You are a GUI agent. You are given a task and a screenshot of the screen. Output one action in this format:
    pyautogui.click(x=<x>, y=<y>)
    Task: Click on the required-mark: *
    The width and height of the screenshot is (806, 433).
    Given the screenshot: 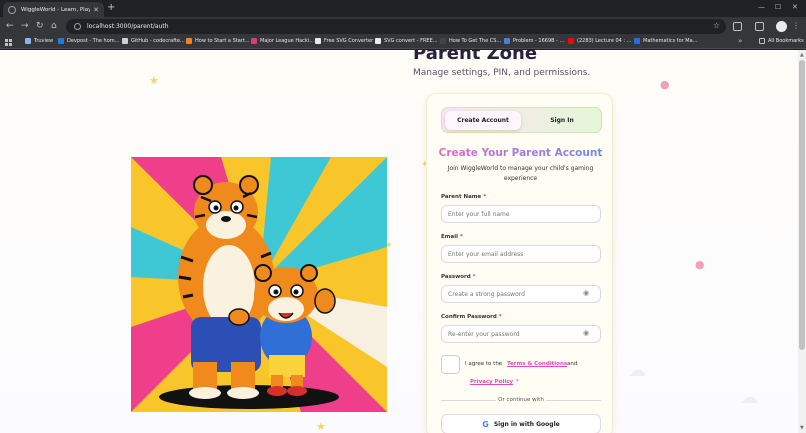 What is the action you would take?
    pyautogui.click(x=517, y=382)
    